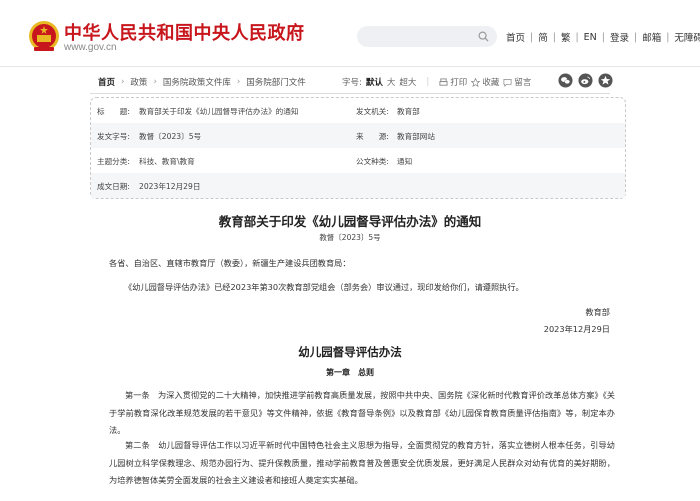 This screenshot has height=501, width=700. What do you see at coordinates (651, 37) in the screenshot?
I see `nav-mail: 邮箱` at bounding box center [651, 37].